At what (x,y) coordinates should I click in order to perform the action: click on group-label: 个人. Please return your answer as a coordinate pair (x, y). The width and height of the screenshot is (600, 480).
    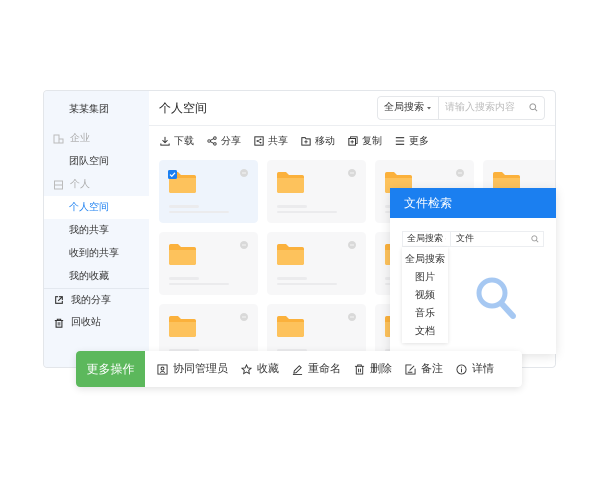
    Looking at the image, I should click on (80, 185).